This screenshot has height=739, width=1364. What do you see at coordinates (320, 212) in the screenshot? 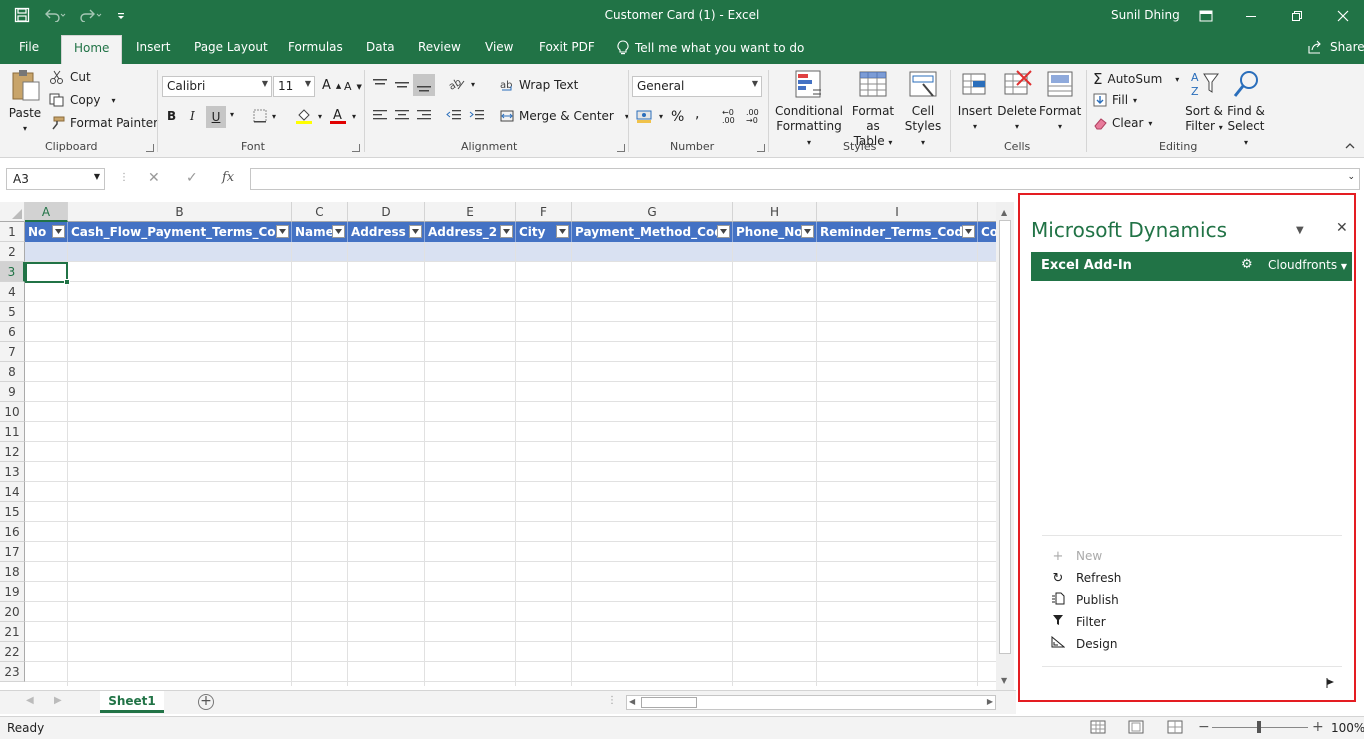
I see `column-header-c: C` at bounding box center [320, 212].